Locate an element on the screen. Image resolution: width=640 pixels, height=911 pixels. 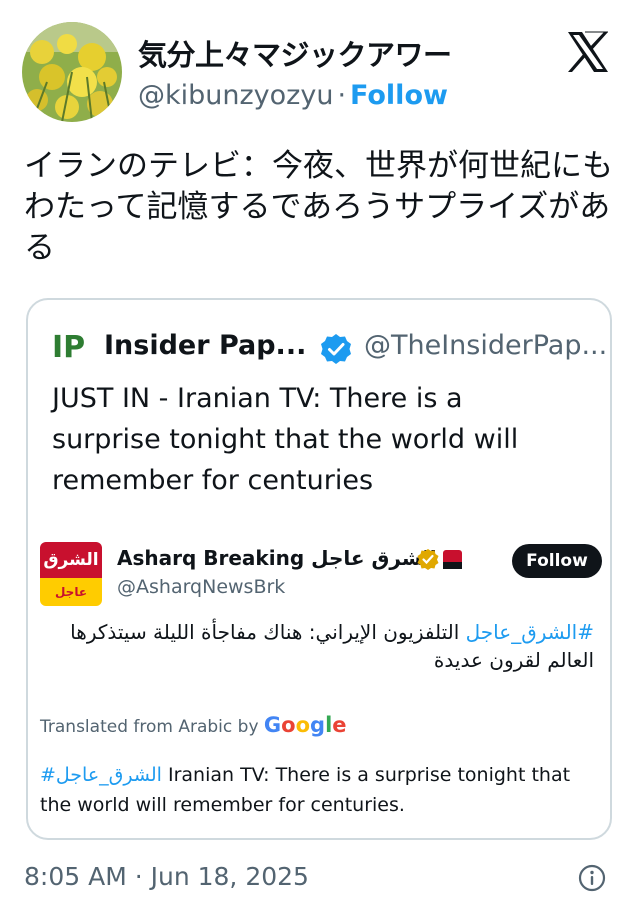
translated-label-text: Translated from Arabic by is located at coordinates (149, 727).